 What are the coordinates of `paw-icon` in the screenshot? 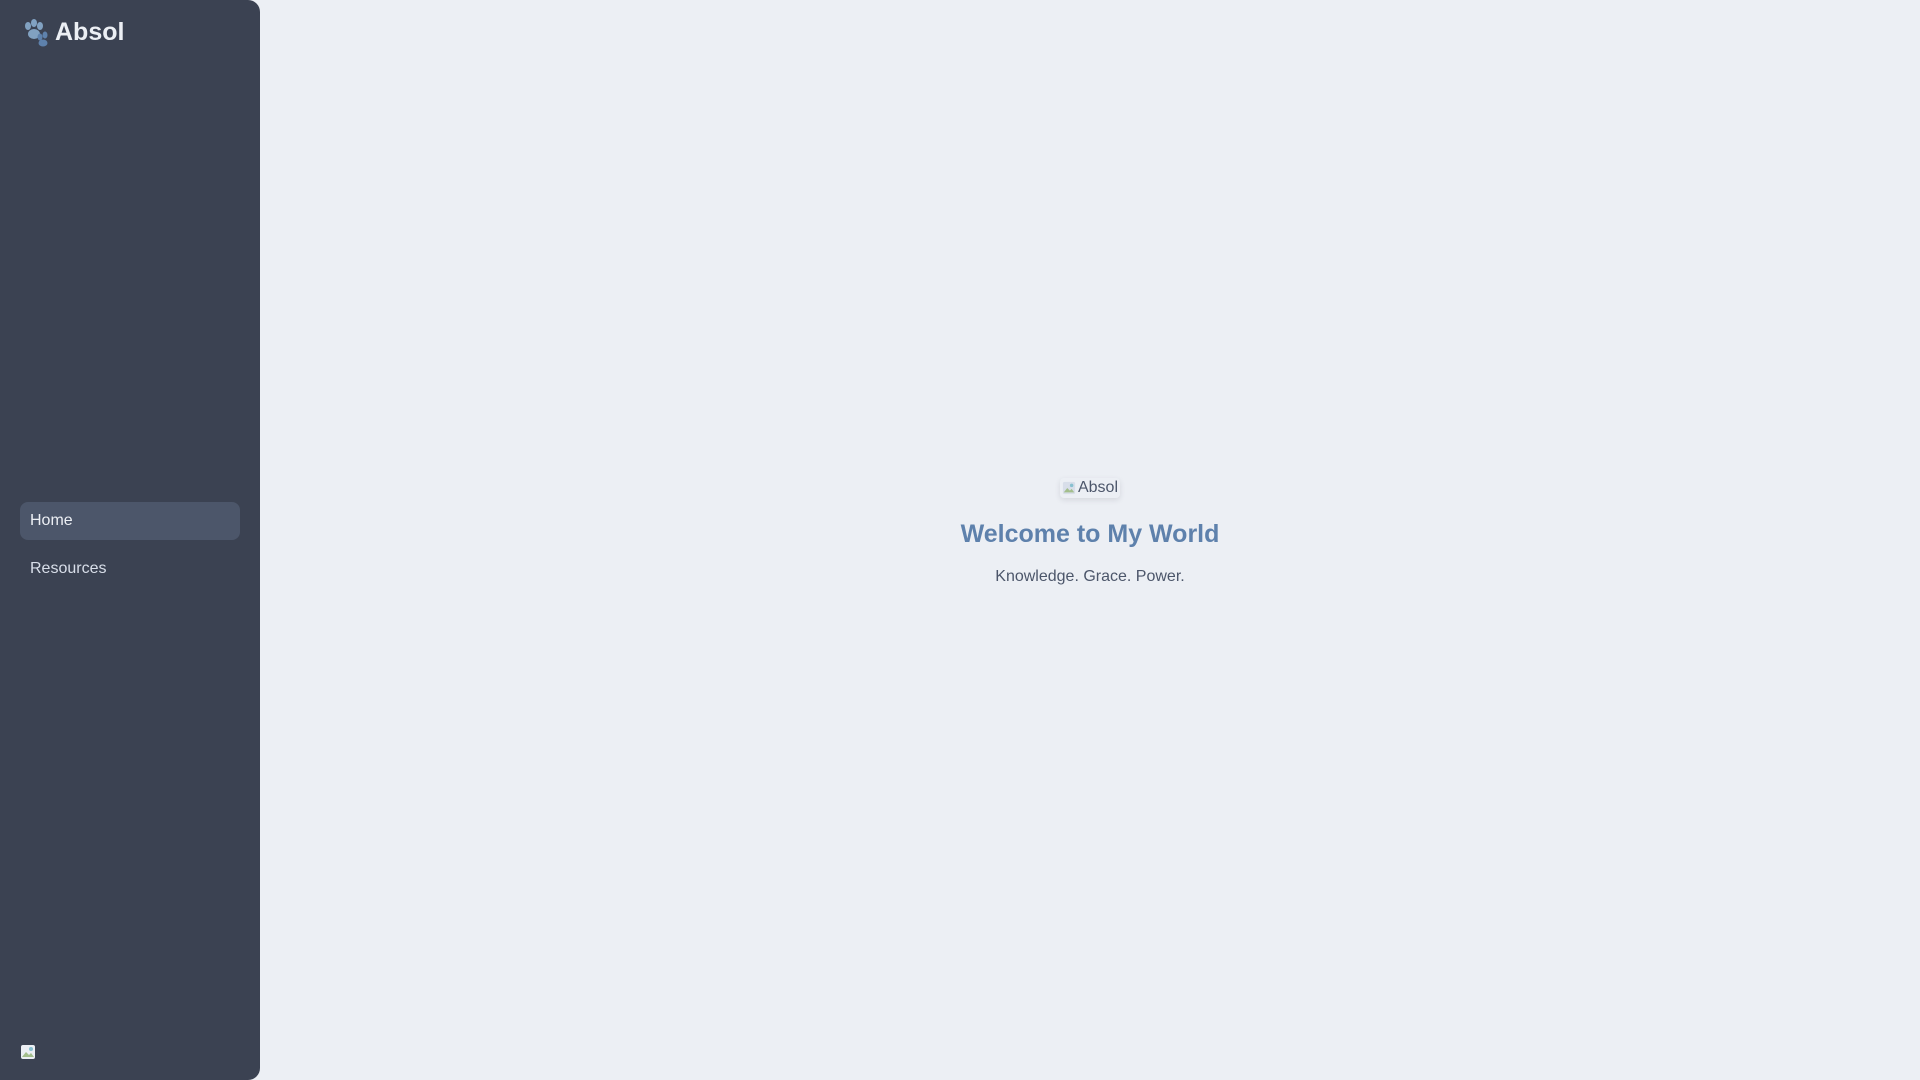 It's located at (34, 32).